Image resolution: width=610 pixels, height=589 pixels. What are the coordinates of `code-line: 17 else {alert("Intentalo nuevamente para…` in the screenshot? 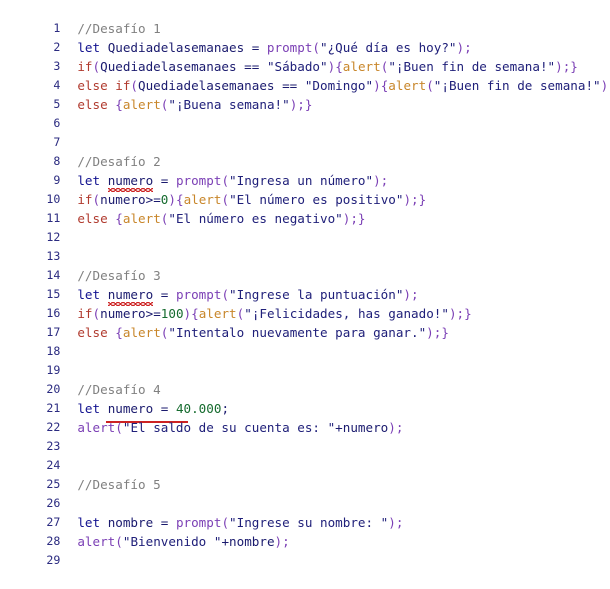 It's located at (305, 322).